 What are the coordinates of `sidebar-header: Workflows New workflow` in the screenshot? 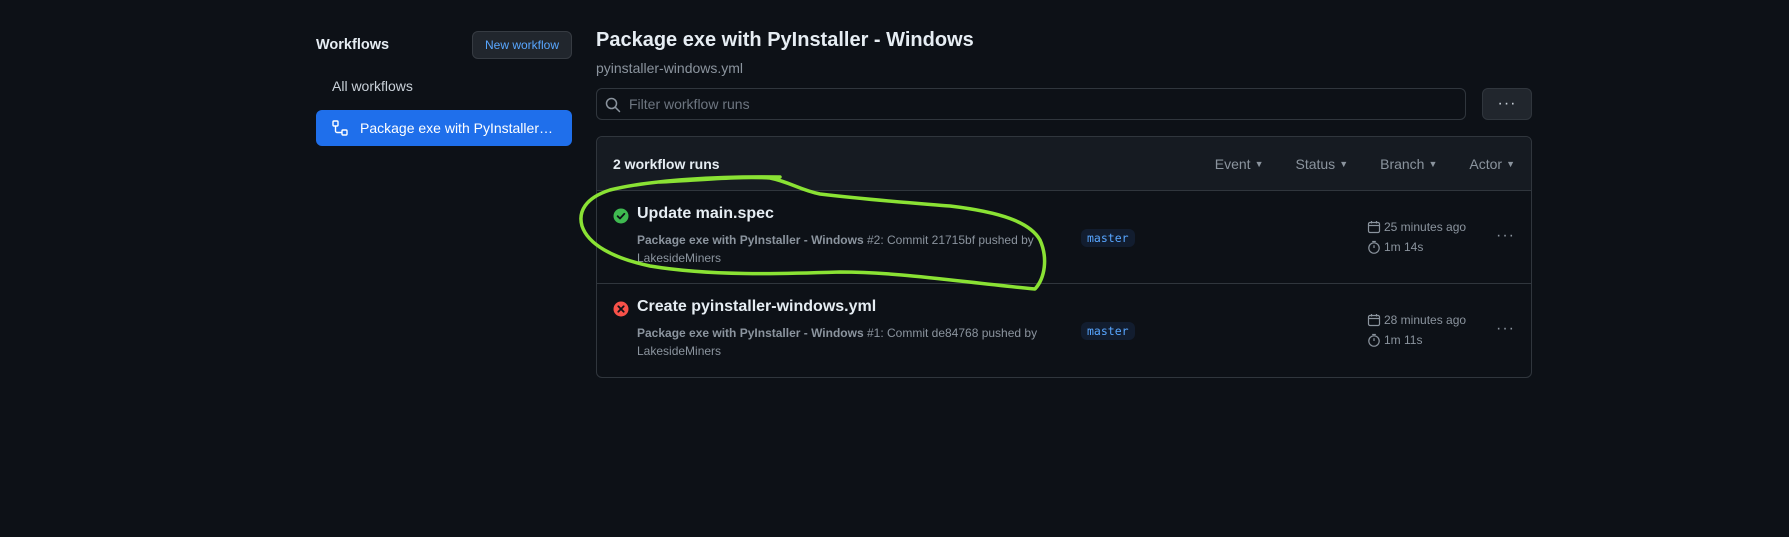 It's located at (444, 45).